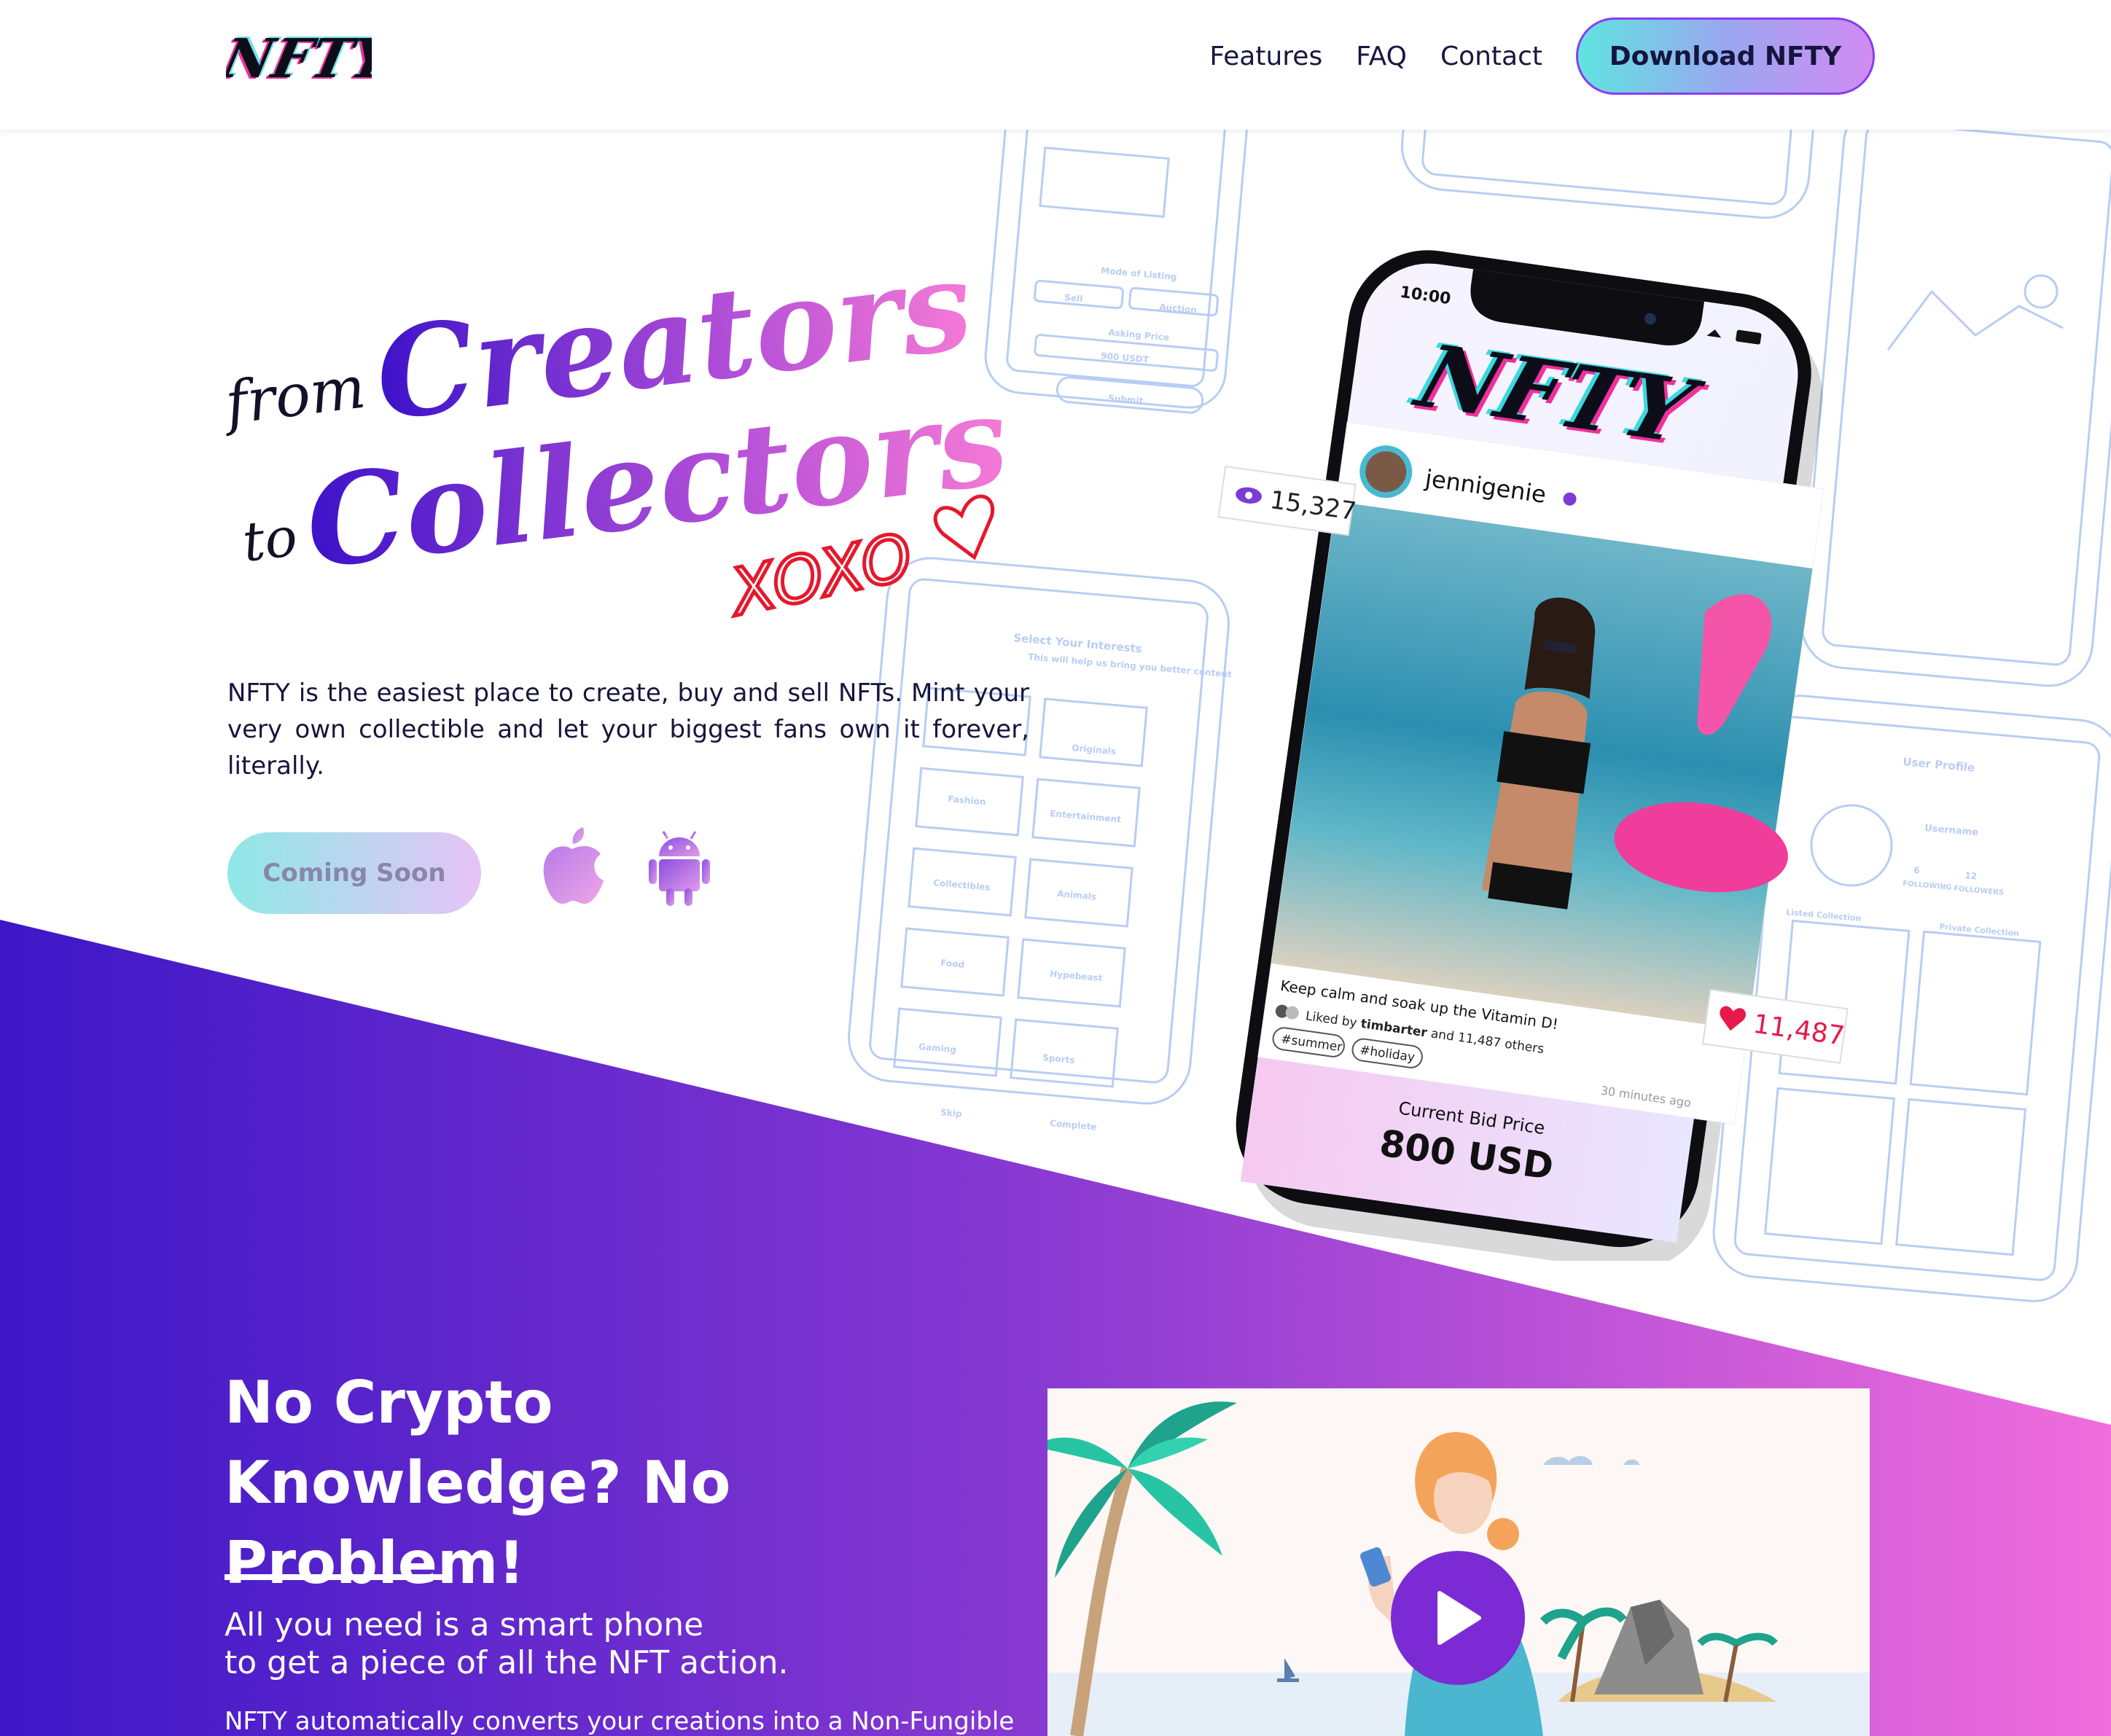 Image resolution: width=2111 pixels, height=1736 pixels. What do you see at coordinates (354, 873) in the screenshot?
I see `coming-soon-button: Coming Soon` at bounding box center [354, 873].